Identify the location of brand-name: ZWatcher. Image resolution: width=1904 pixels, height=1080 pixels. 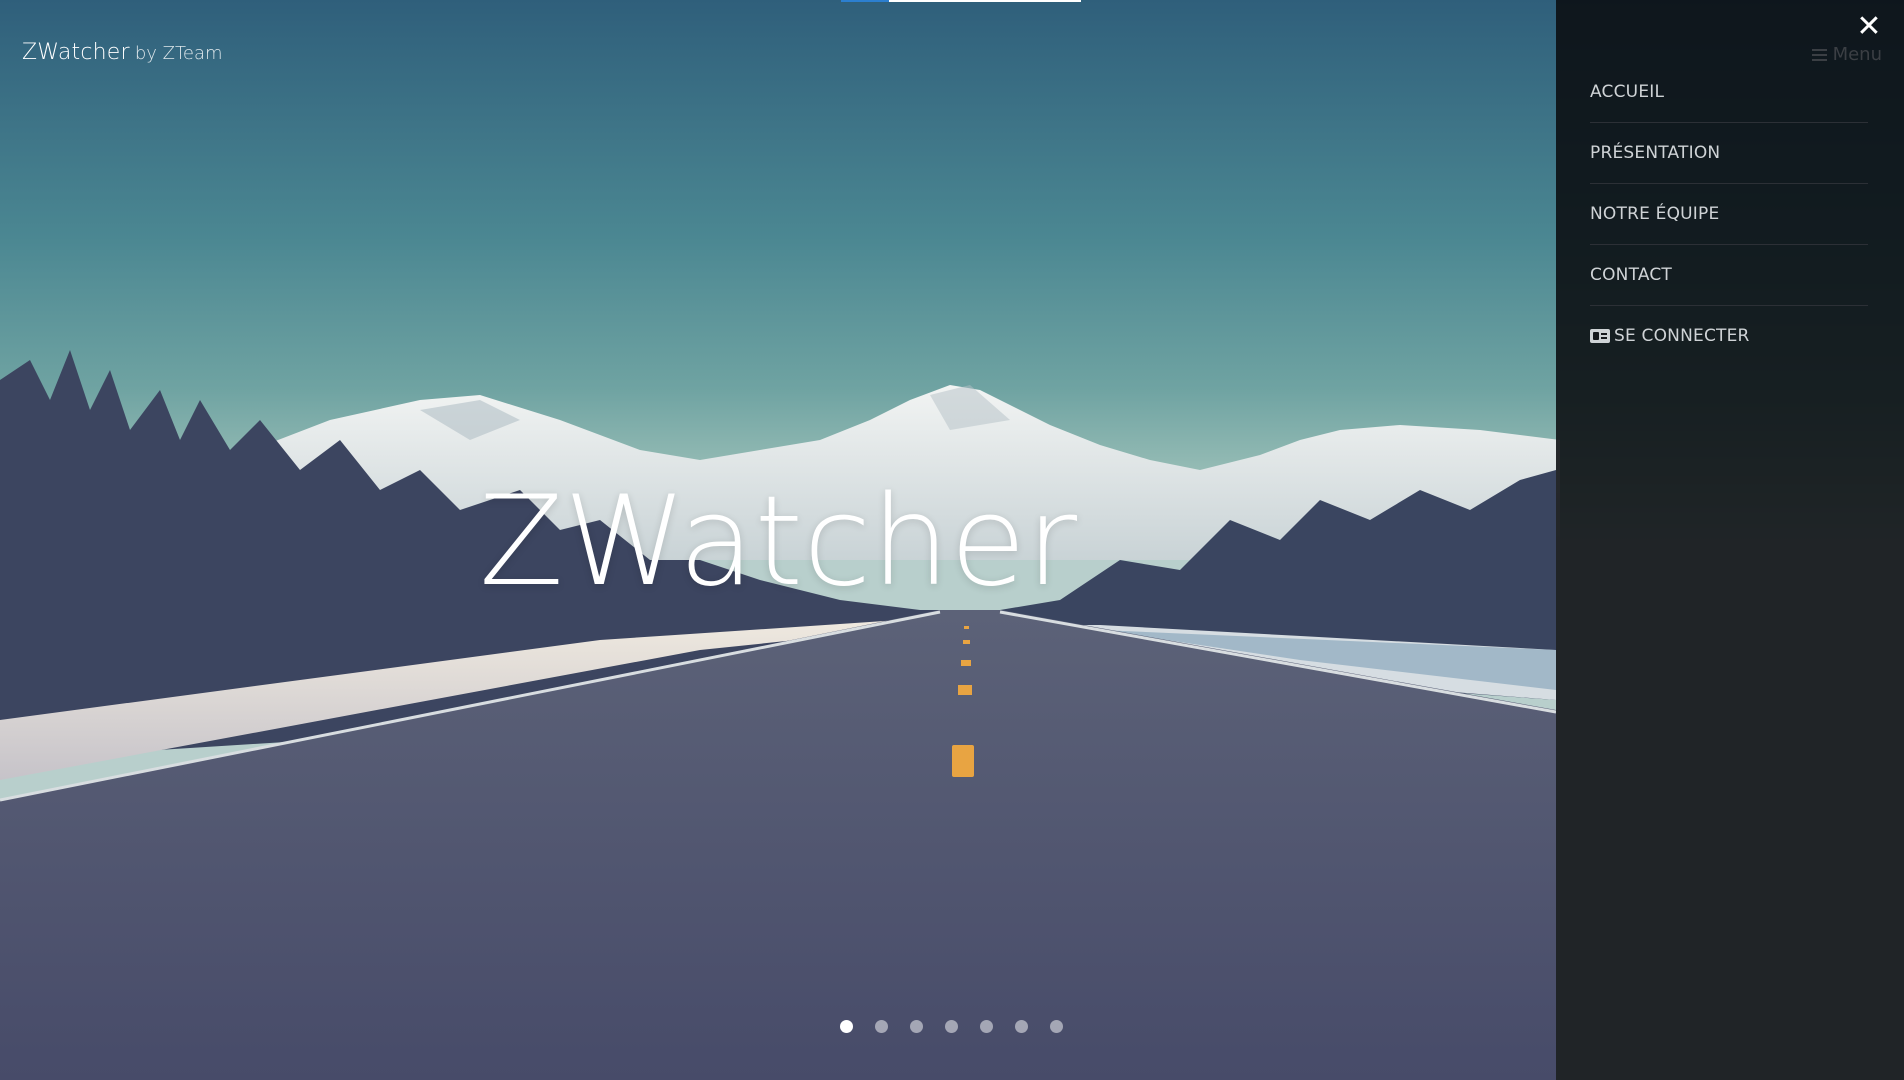
(76, 52).